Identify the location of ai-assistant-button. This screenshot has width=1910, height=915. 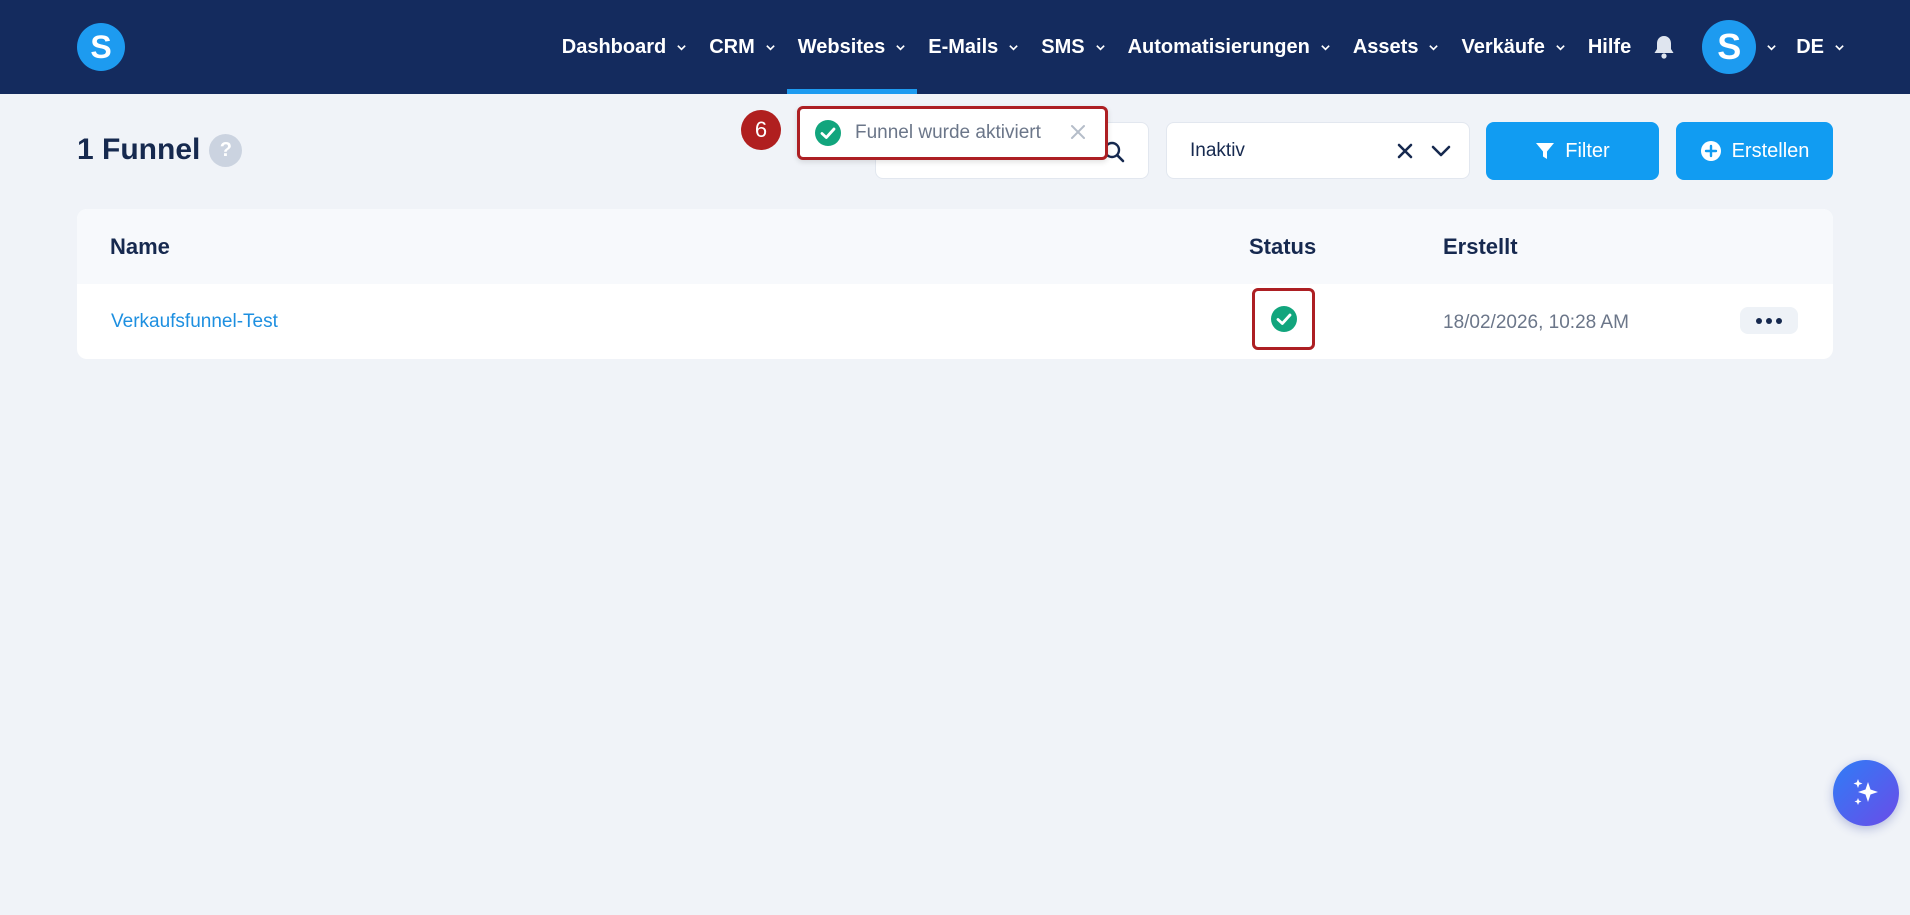
(1866, 793).